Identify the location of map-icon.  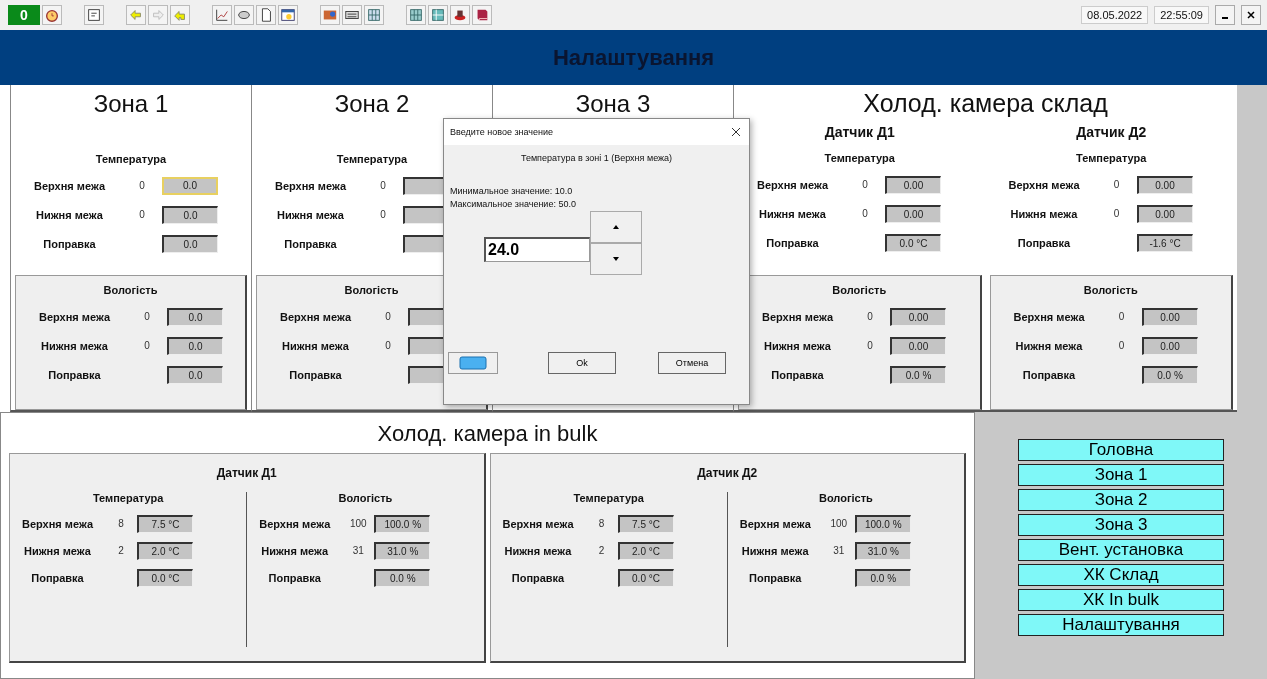
(330, 15).